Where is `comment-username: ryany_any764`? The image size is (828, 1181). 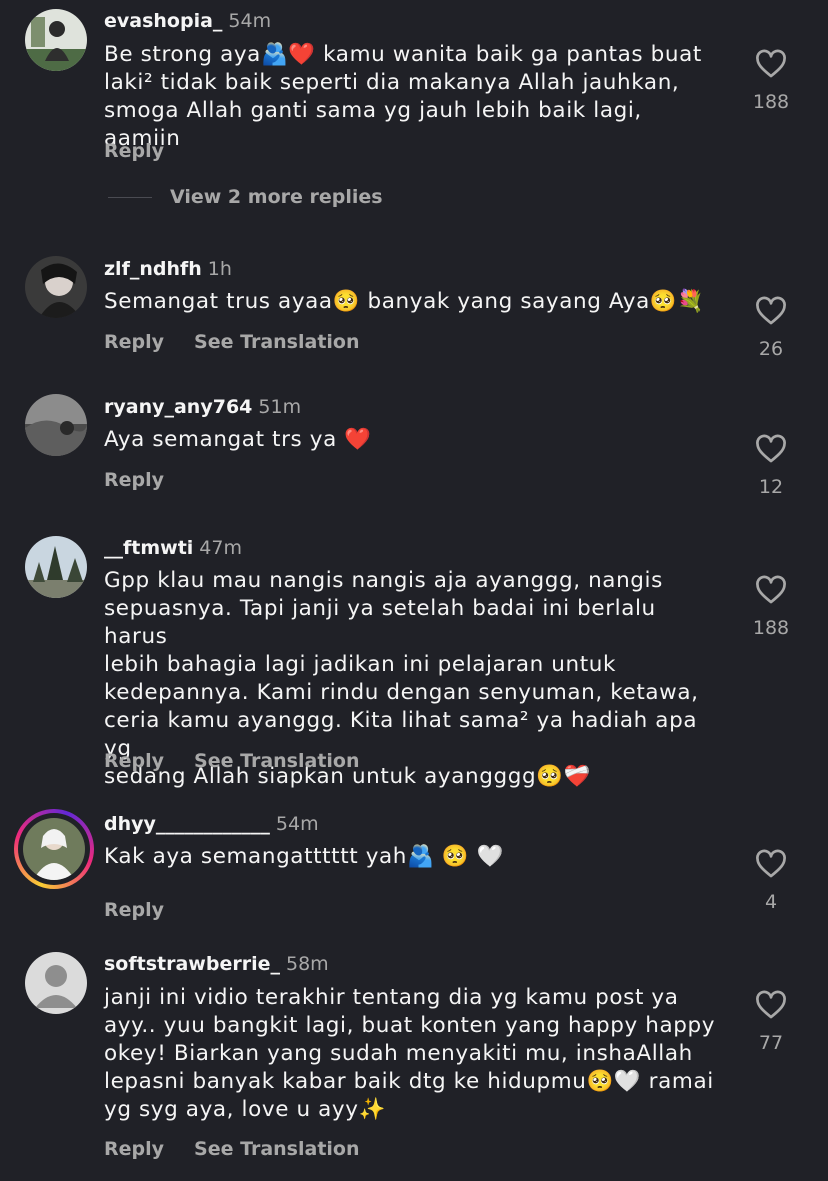
comment-username: ryany_any764 is located at coordinates (178, 407).